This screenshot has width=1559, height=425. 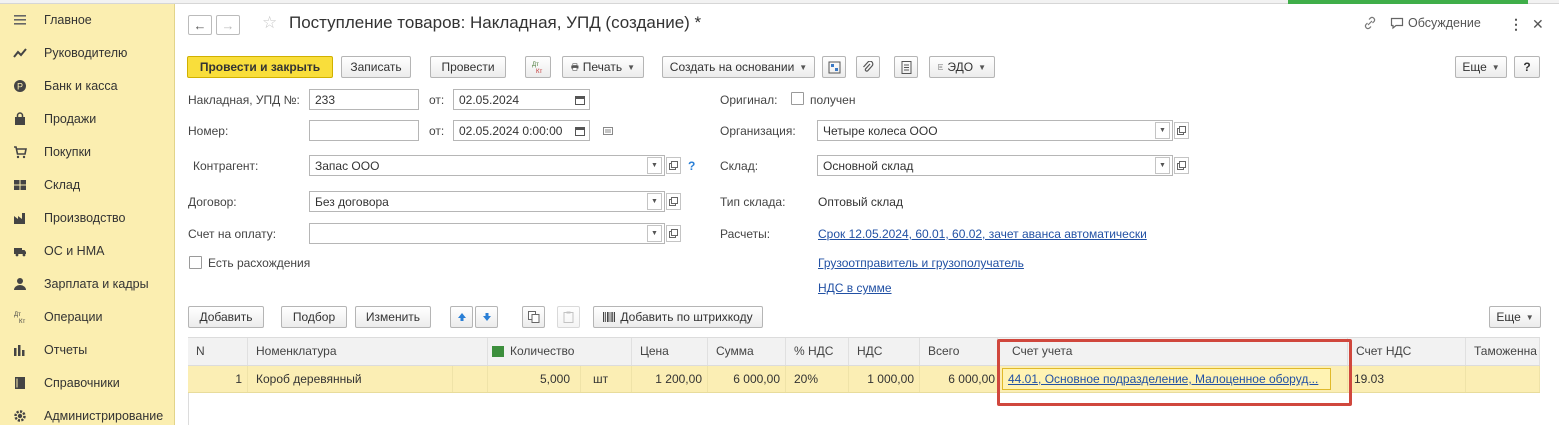 I want to click on column-header-vat: НДС, so click(x=884, y=351).